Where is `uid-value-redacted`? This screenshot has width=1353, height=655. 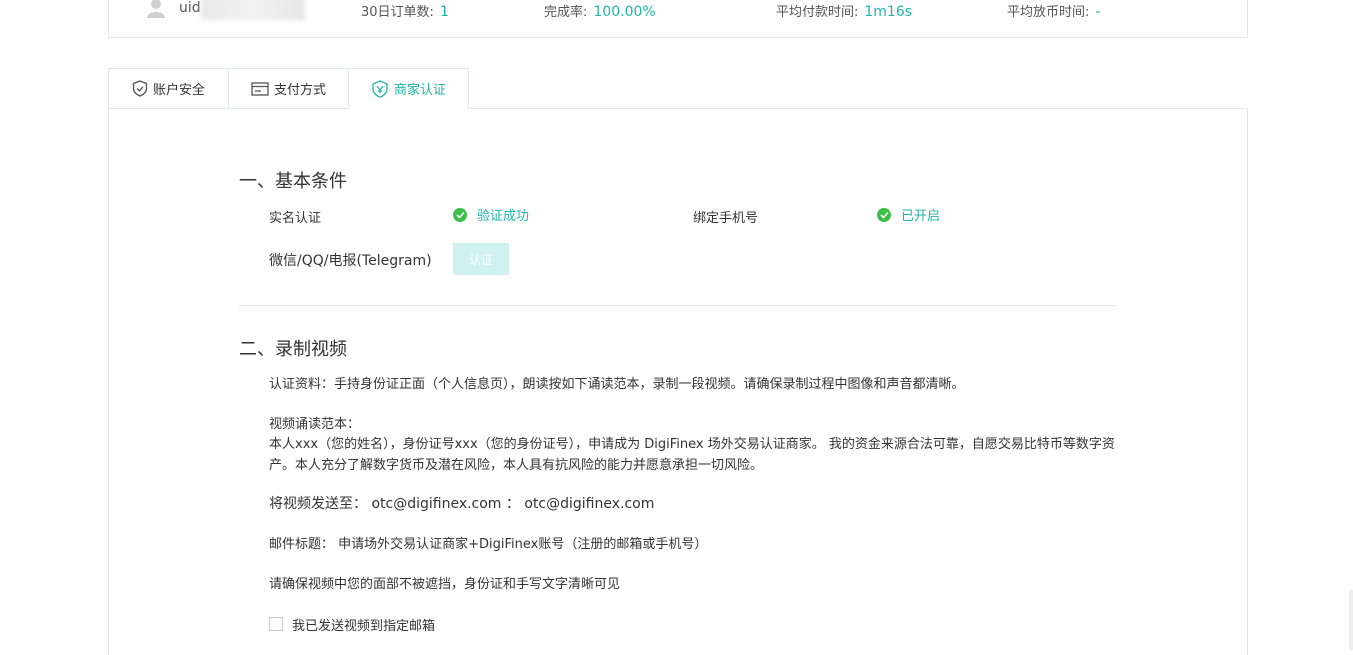
uid-value-redacted is located at coordinates (253, 10).